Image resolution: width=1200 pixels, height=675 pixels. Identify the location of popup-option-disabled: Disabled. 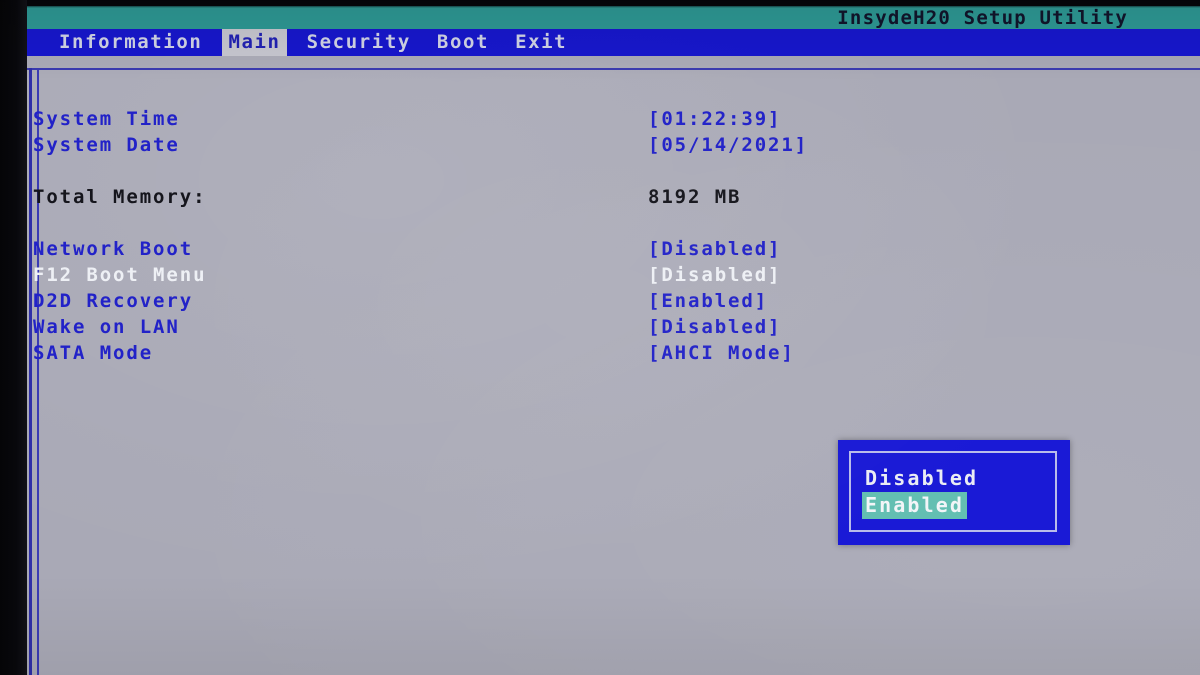
(921, 478).